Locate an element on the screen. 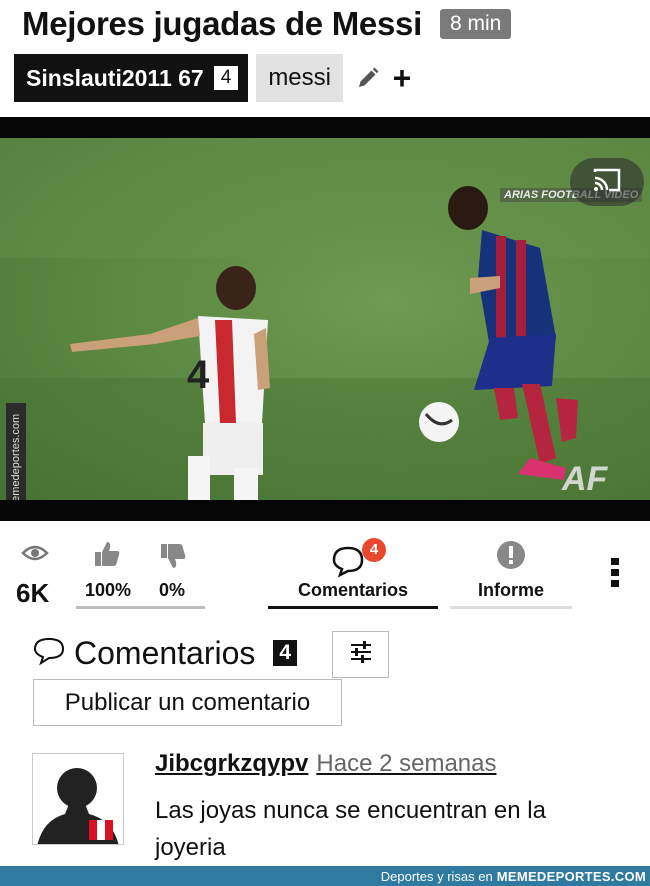 This screenshot has height=886, width=650. stats-bar: 6K 100% 0% 4 Comentarios Informe is located at coordinates (325, 578).